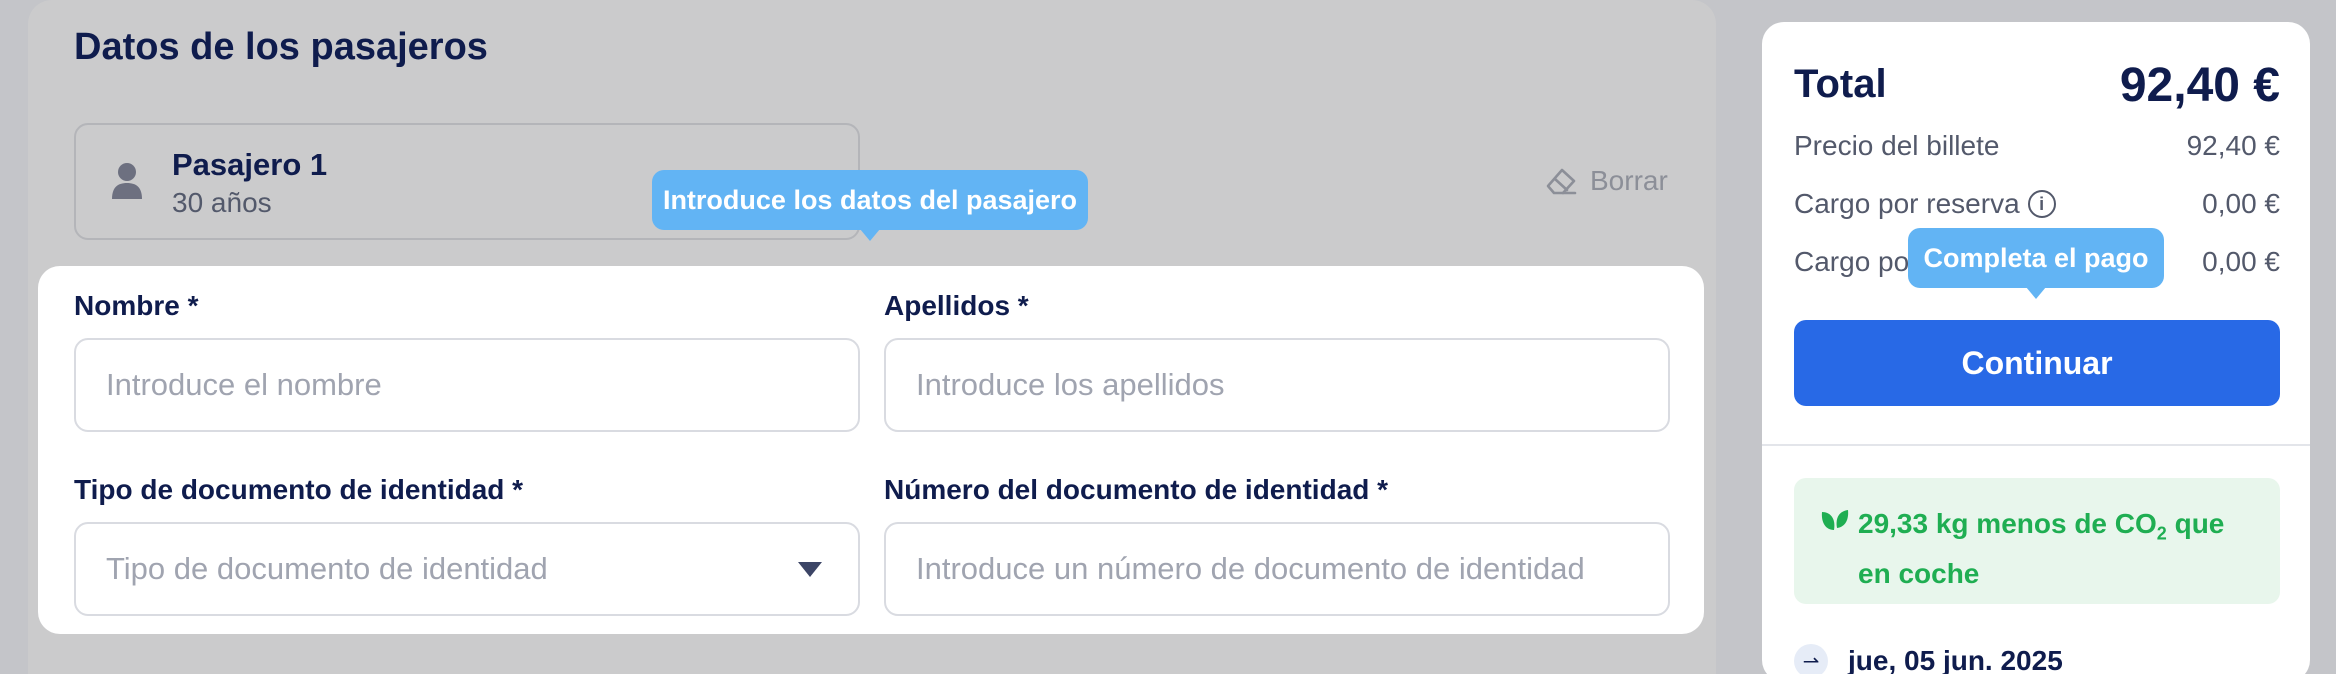  What do you see at coordinates (2037, 363) in the screenshot?
I see `continue-button: Continuar` at bounding box center [2037, 363].